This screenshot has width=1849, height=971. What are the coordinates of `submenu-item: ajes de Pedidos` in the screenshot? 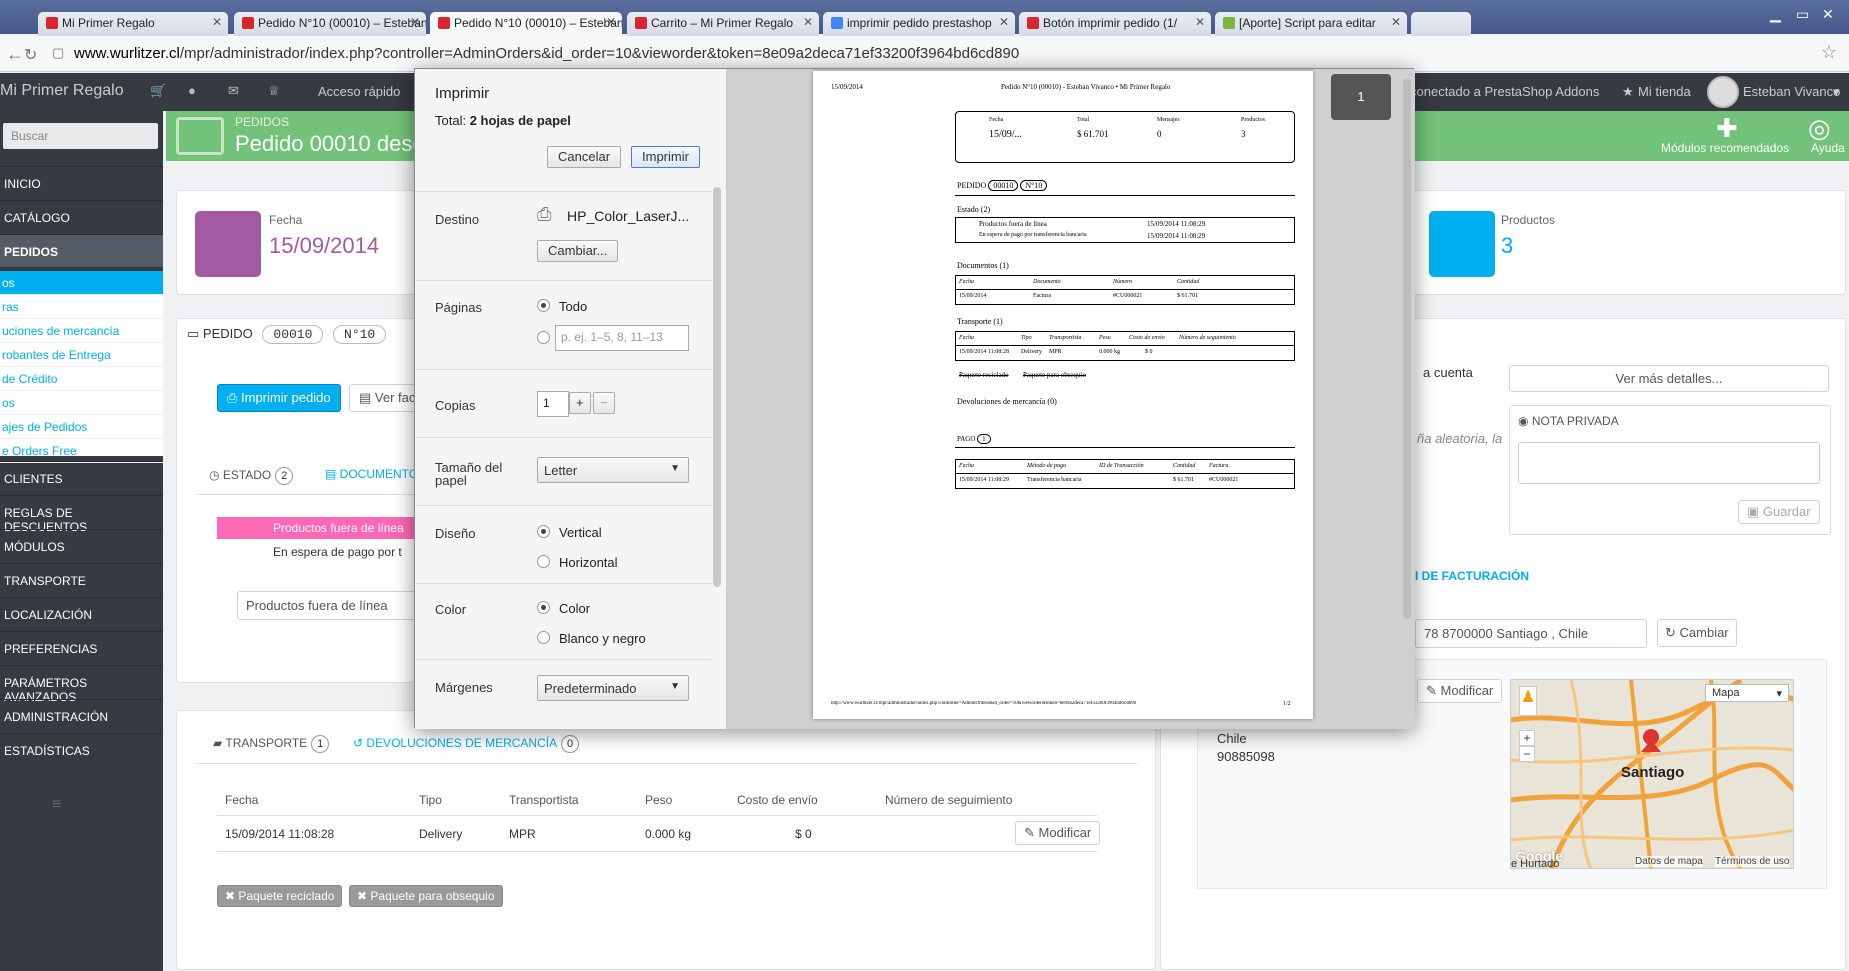 It's located at (81, 427).